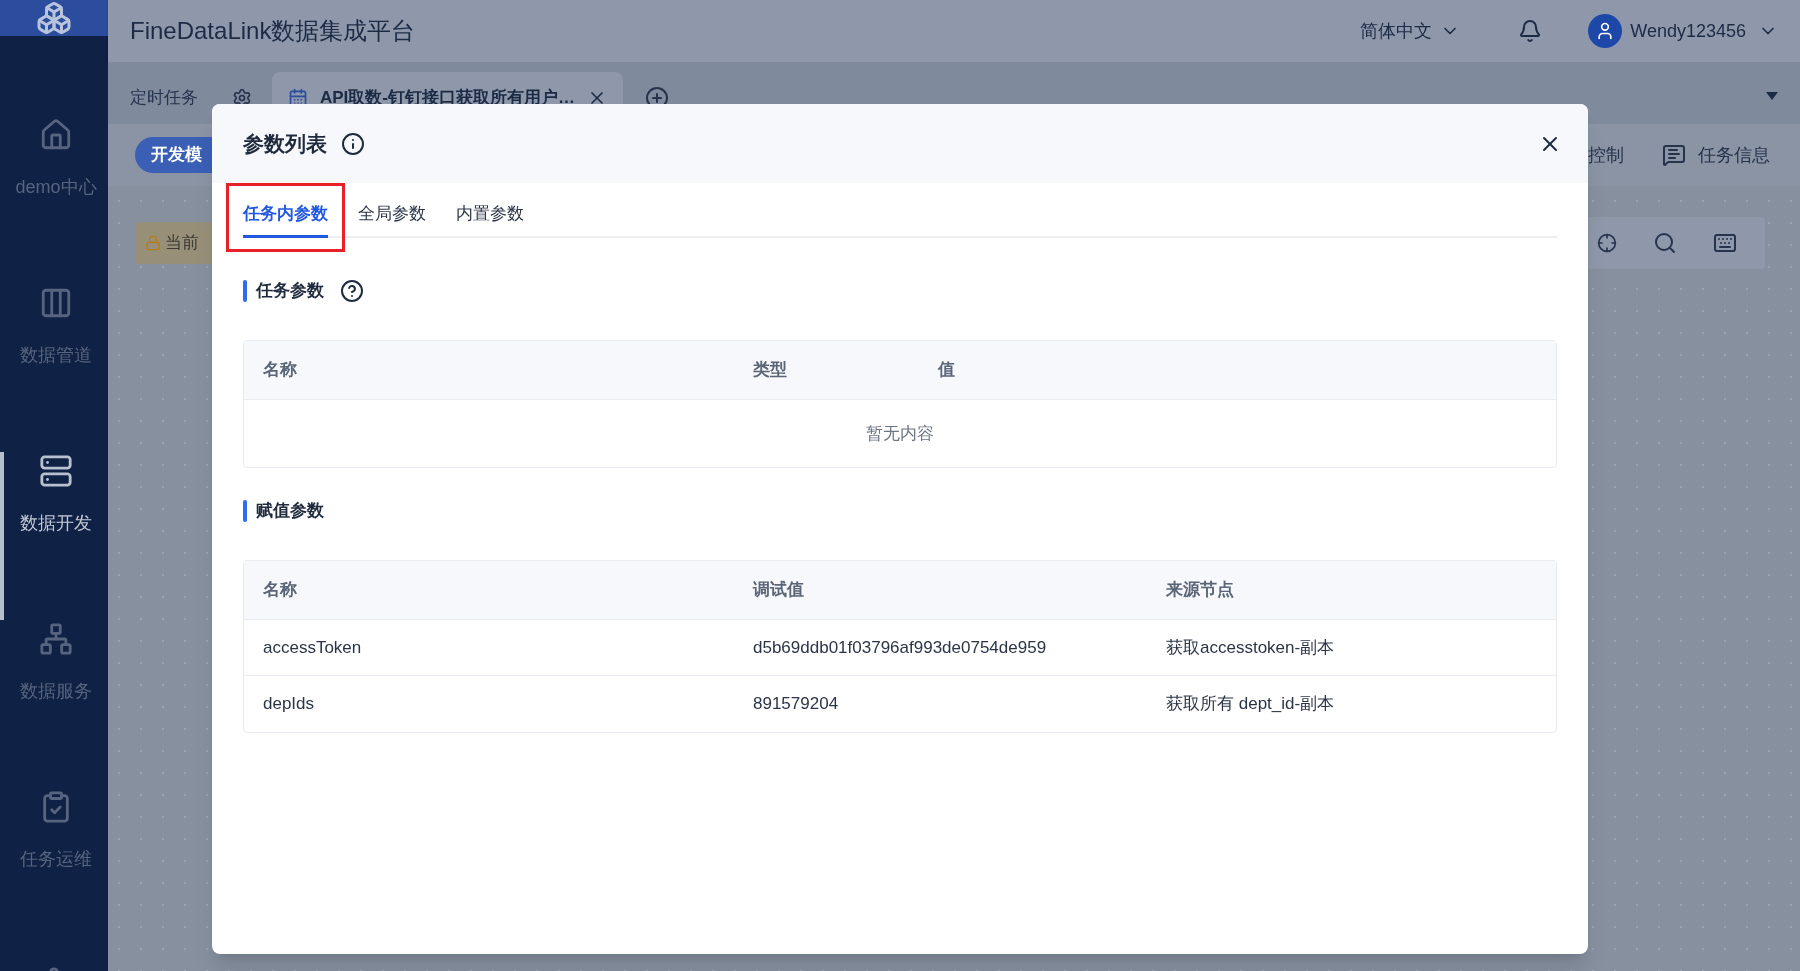 The width and height of the screenshot is (1800, 971). Describe the element at coordinates (1250, 647) in the screenshot. I see `table-cell-text: 获取accesstoken-副本` at that location.